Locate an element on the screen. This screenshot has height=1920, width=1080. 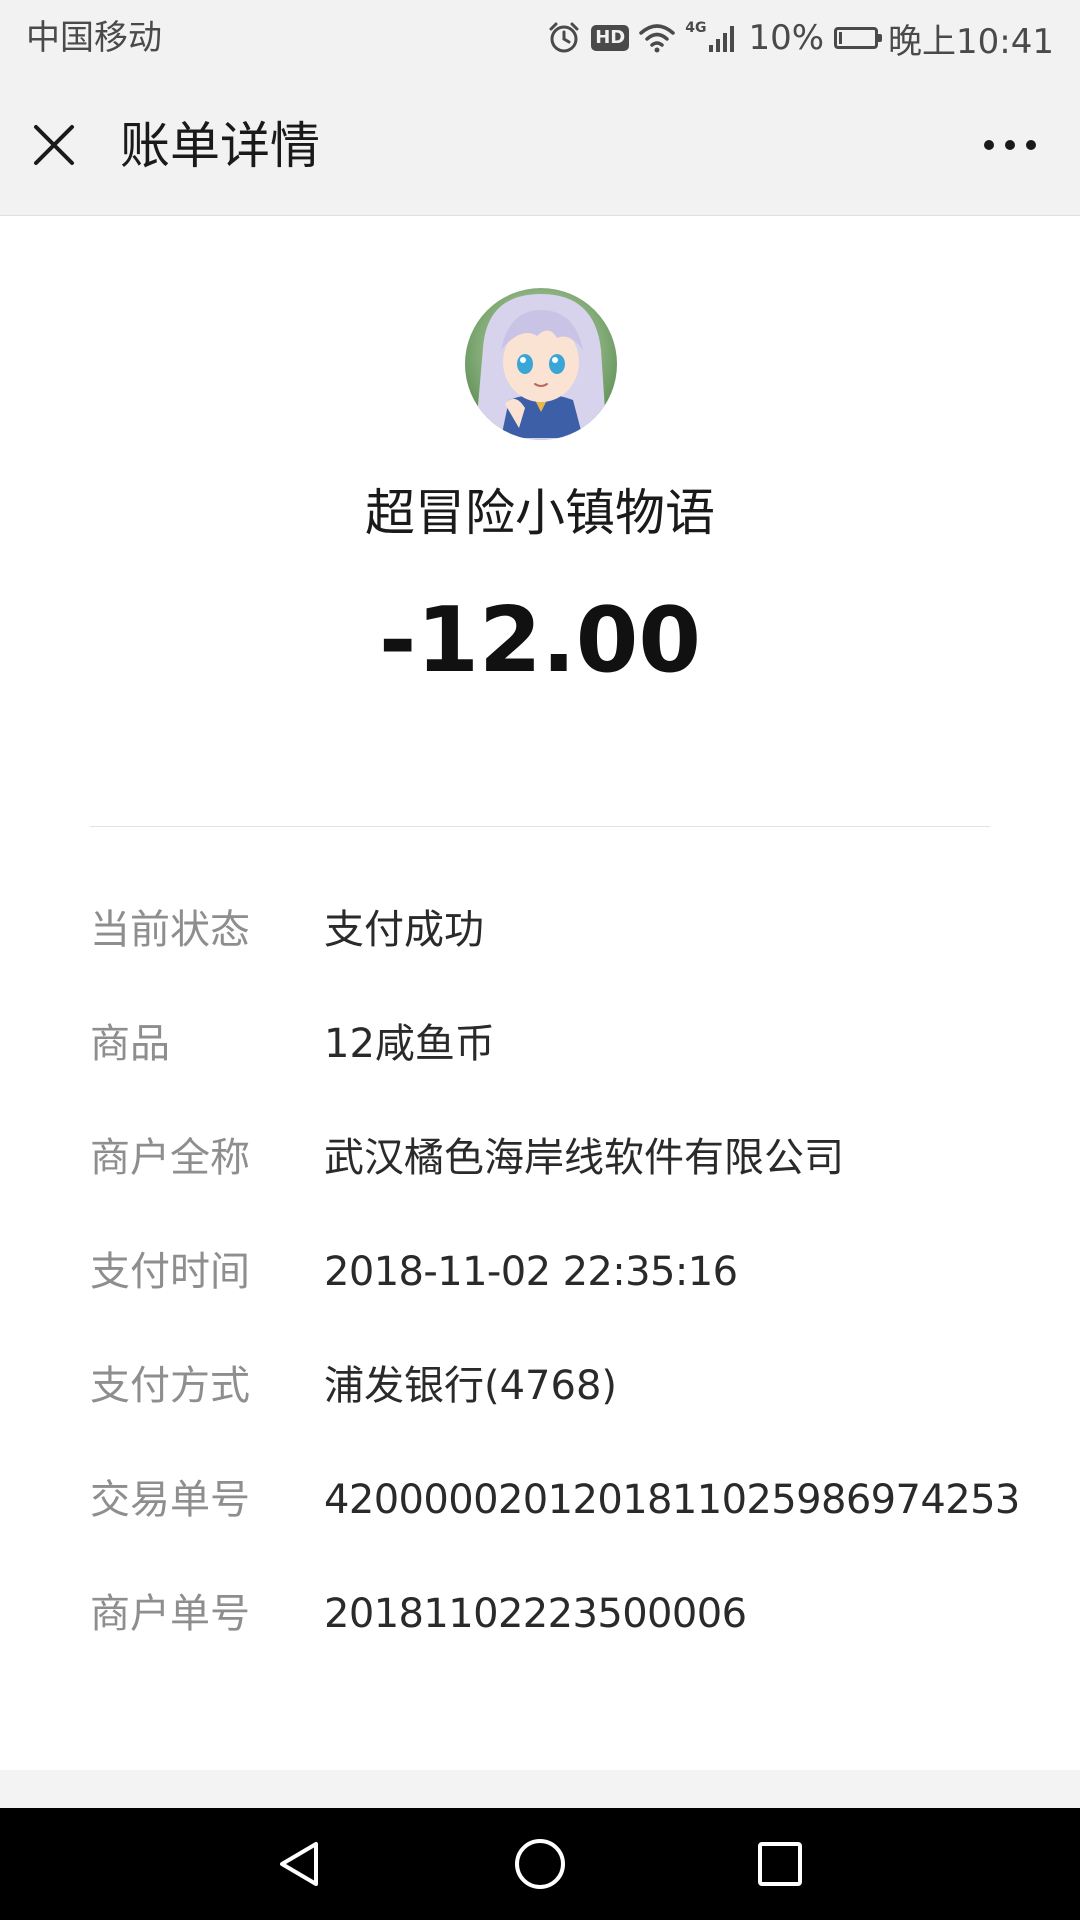
carrier-name: 中国移动 is located at coordinates (94, 38).